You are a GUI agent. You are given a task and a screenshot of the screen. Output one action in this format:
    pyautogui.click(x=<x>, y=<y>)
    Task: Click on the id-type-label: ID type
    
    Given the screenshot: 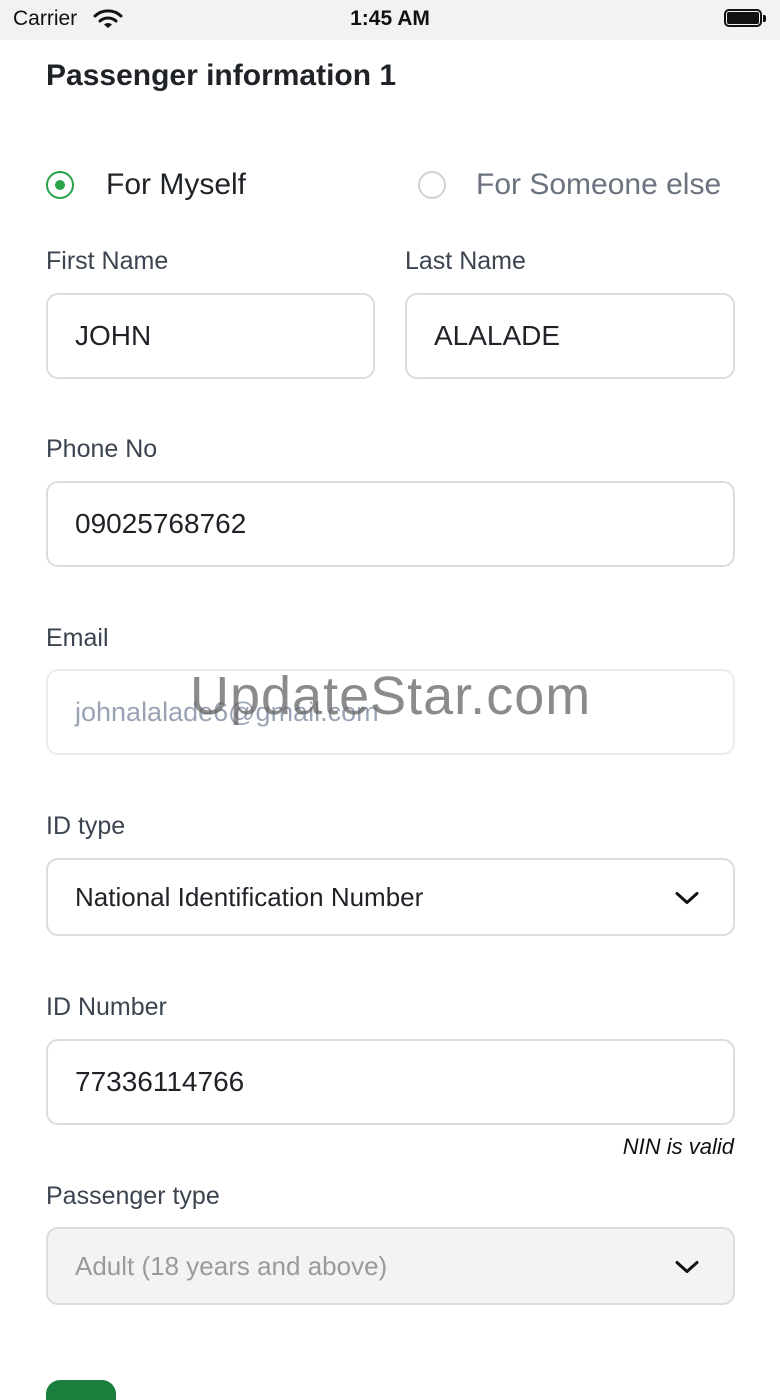 What is the action you would take?
    pyautogui.click(x=86, y=826)
    